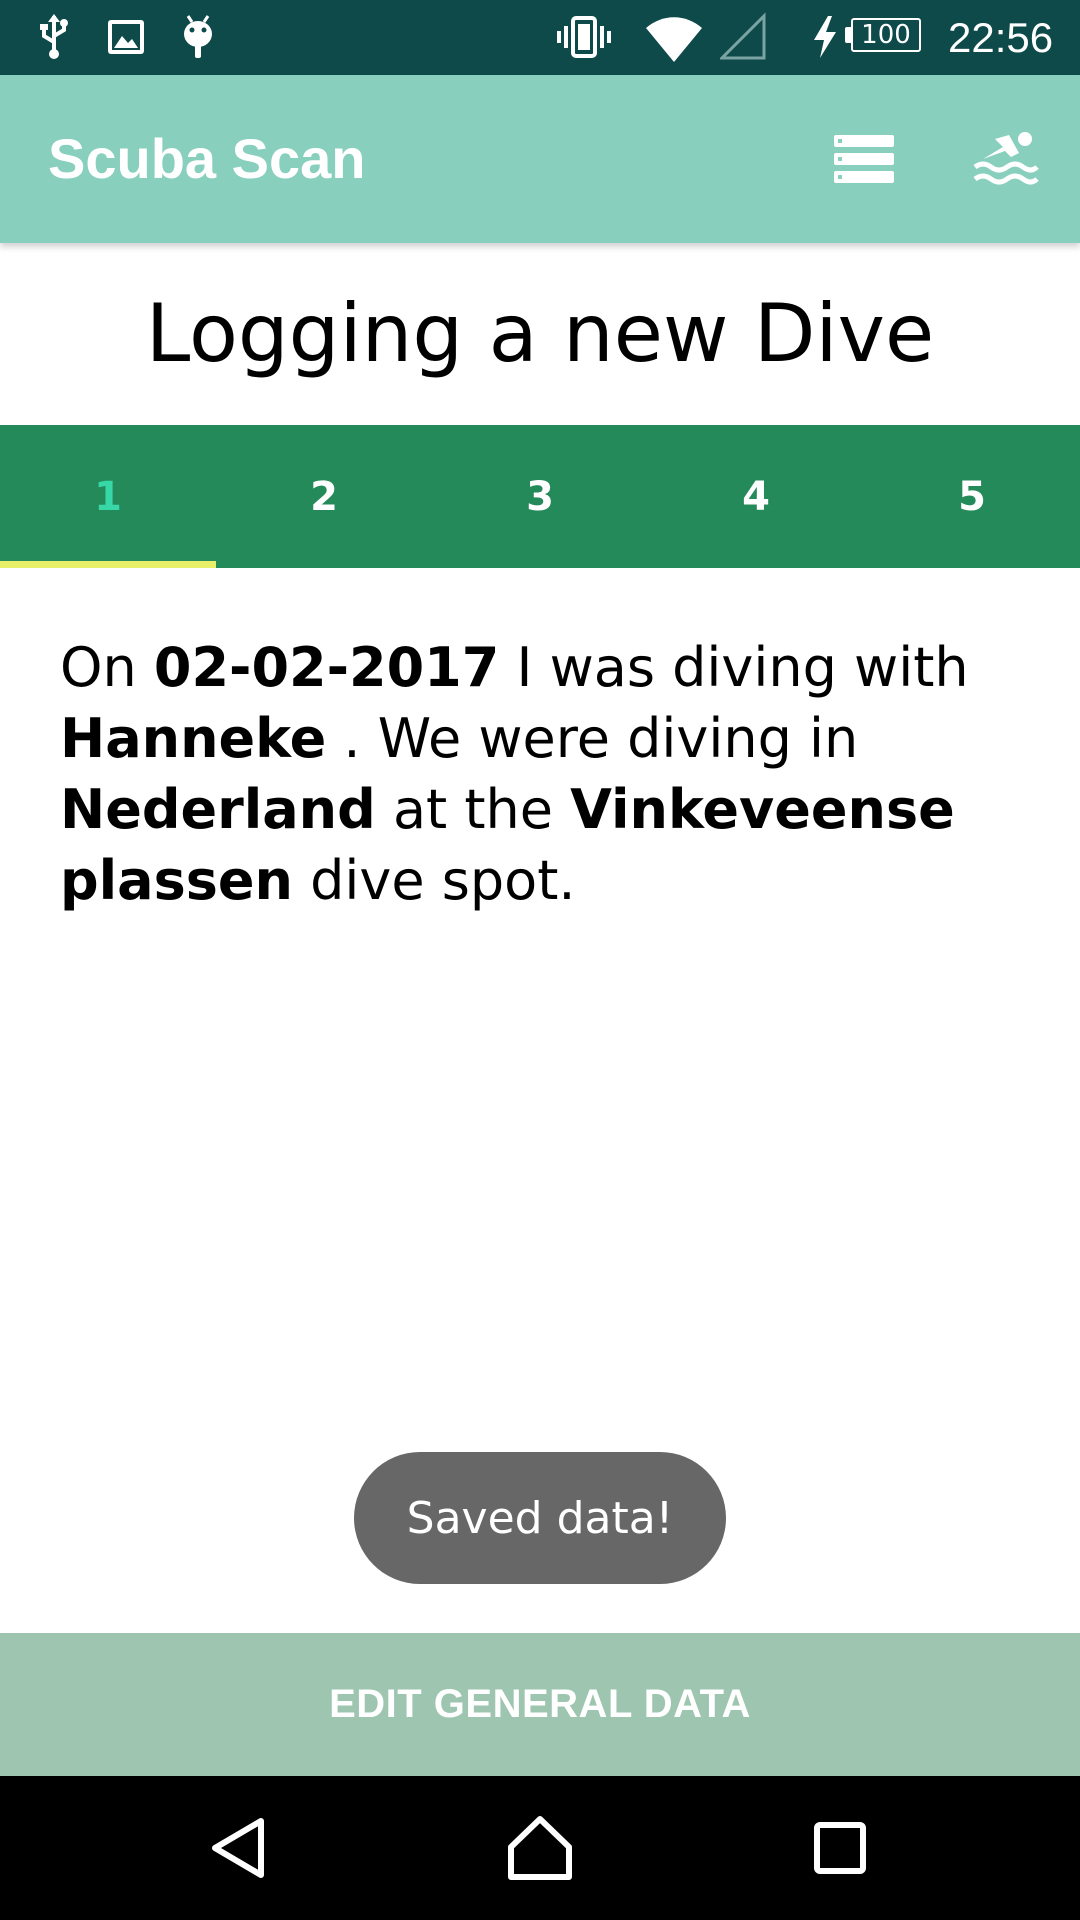 The height and width of the screenshot is (1920, 1080). I want to click on app-title: Scuba Scan, so click(207, 158).